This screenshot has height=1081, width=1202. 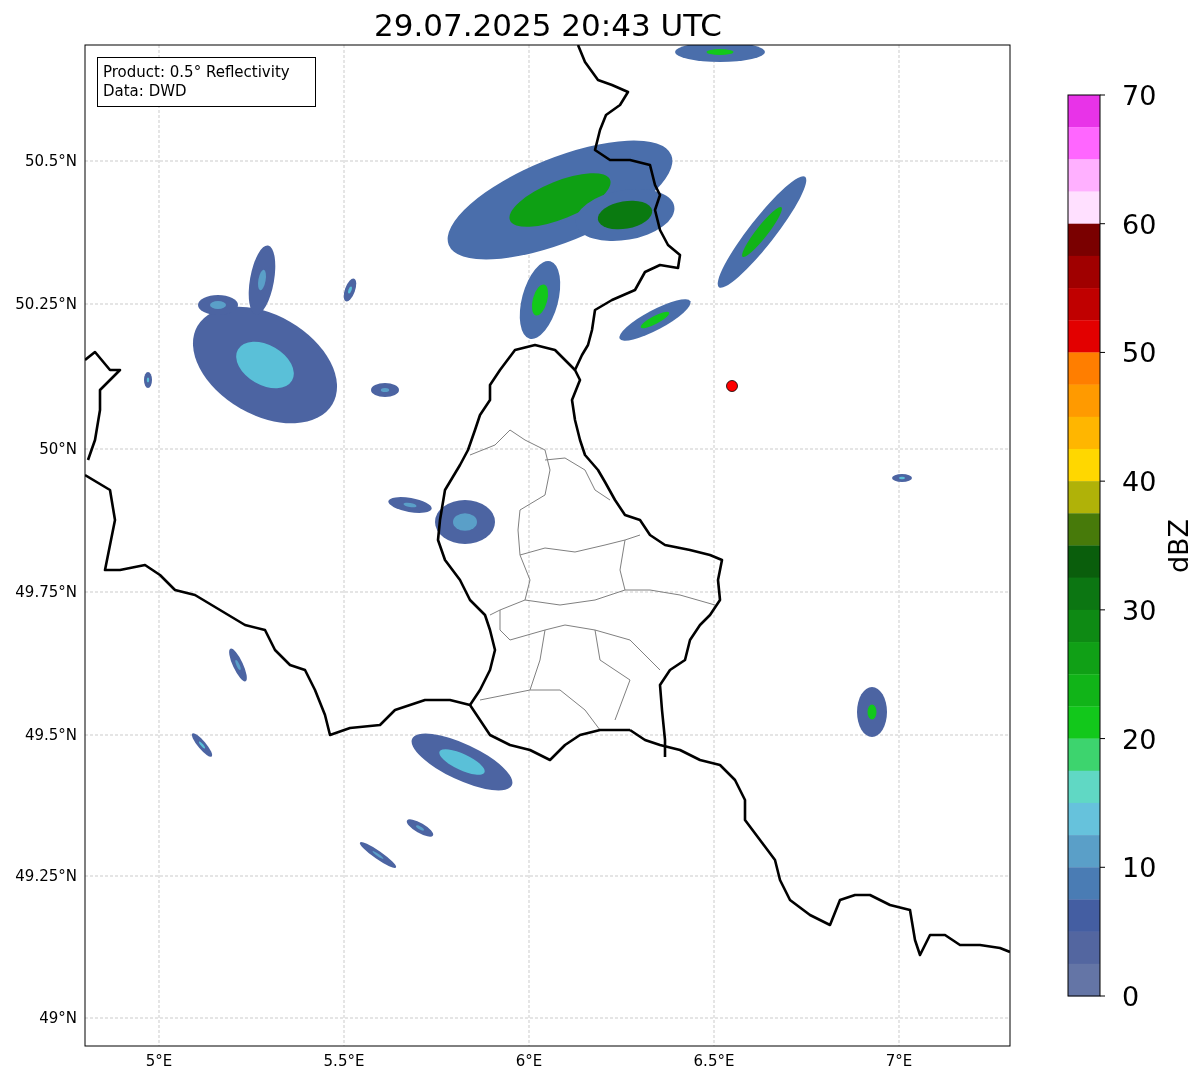 What do you see at coordinates (145, 91) in the screenshot?
I see `legend-text: Data: DWD` at bounding box center [145, 91].